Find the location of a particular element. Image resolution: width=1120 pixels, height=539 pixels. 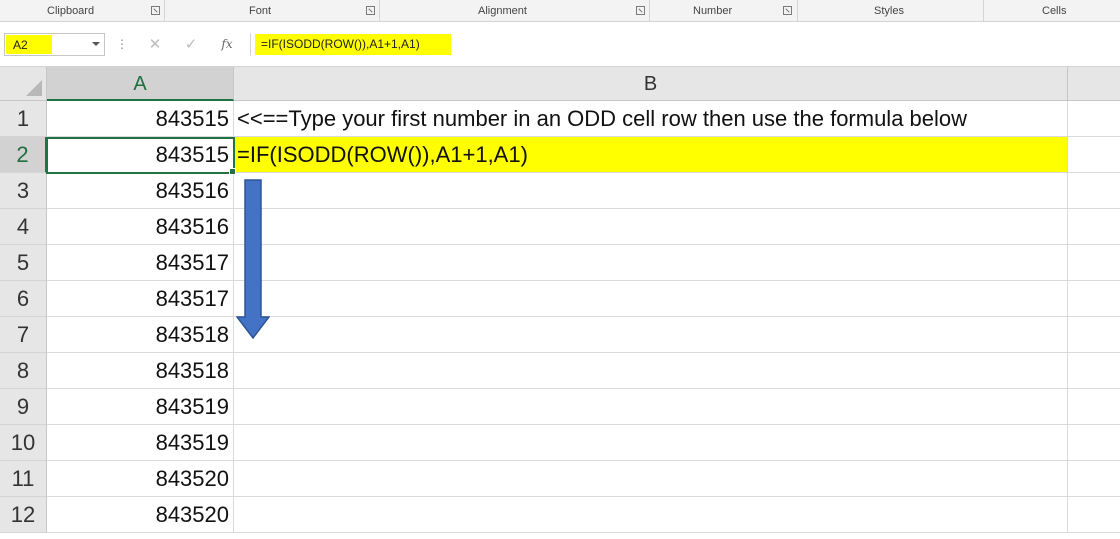

cell-a11: 843520 is located at coordinates (140, 479).